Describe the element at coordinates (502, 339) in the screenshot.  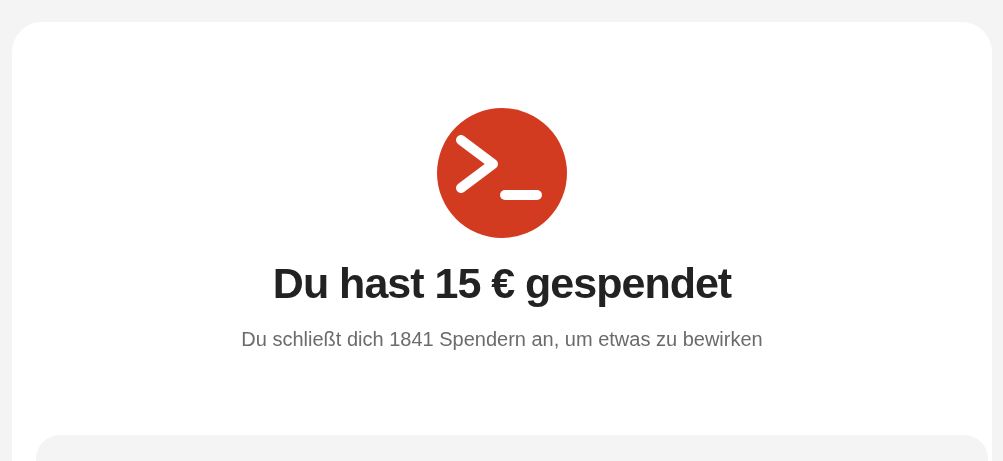
I see `donation-subtitle: Du schließt dich 1841 Spendern an, um etwas zu bewirken` at that location.